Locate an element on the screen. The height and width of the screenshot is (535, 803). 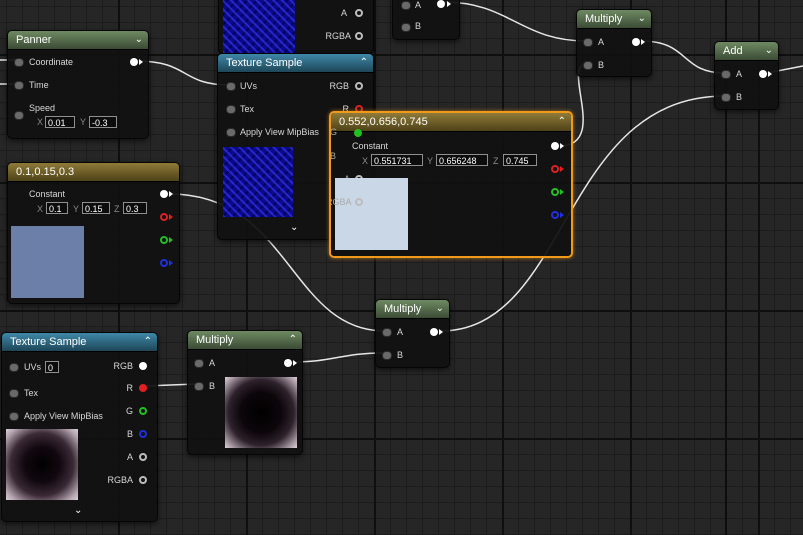
constant3-x-field: 0.1 is located at coordinates (57, 208).